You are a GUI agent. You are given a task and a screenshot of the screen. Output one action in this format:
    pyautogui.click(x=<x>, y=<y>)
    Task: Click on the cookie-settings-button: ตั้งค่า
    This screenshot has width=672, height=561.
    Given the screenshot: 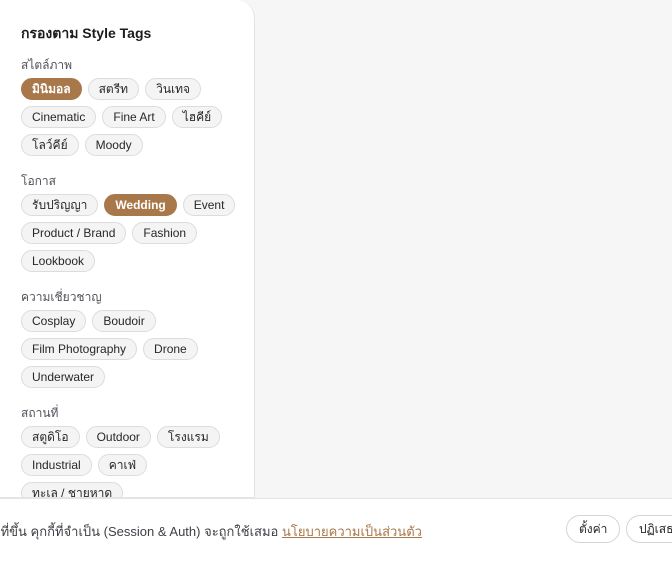 What is the action you would take?
    pyautogui.click(x=593, y=529)
    